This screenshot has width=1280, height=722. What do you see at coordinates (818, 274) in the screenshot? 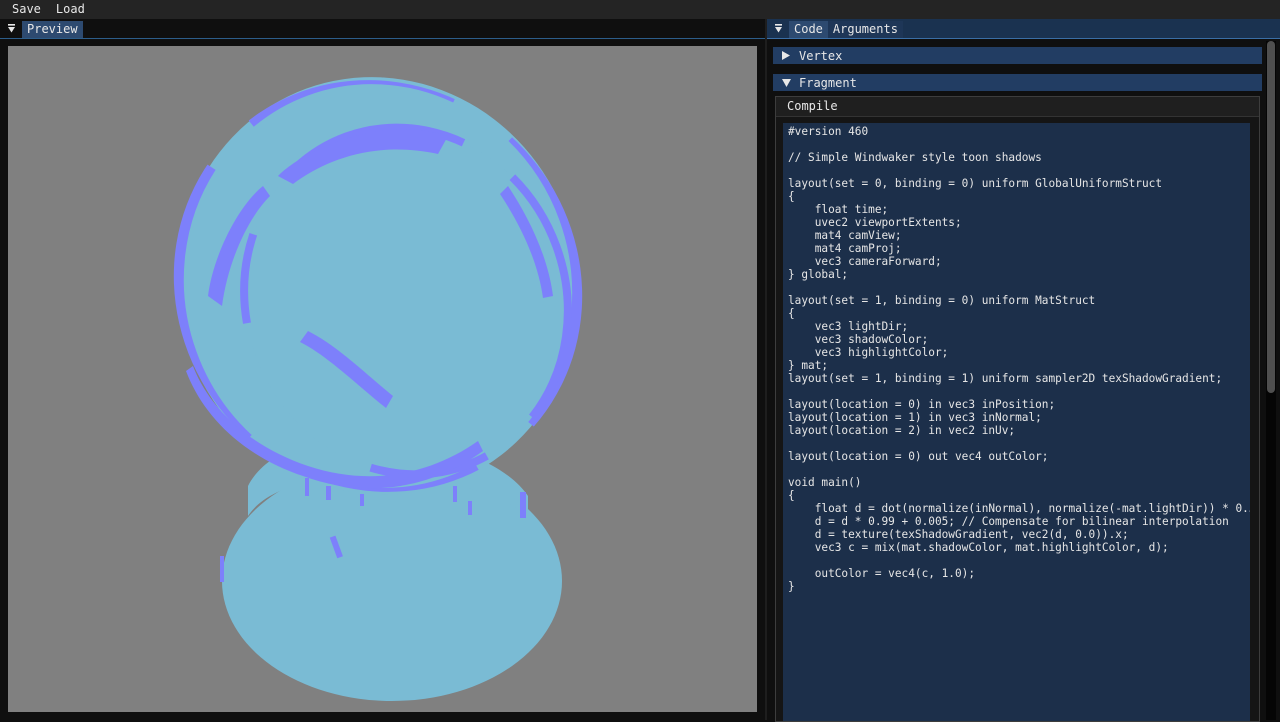
I see `code-line: } global;` at bounding box center [818, 274].